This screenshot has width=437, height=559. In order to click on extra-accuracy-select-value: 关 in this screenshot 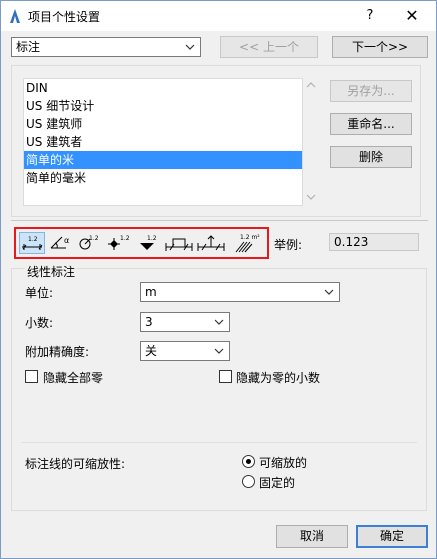, I will do `click(151, 351)`.